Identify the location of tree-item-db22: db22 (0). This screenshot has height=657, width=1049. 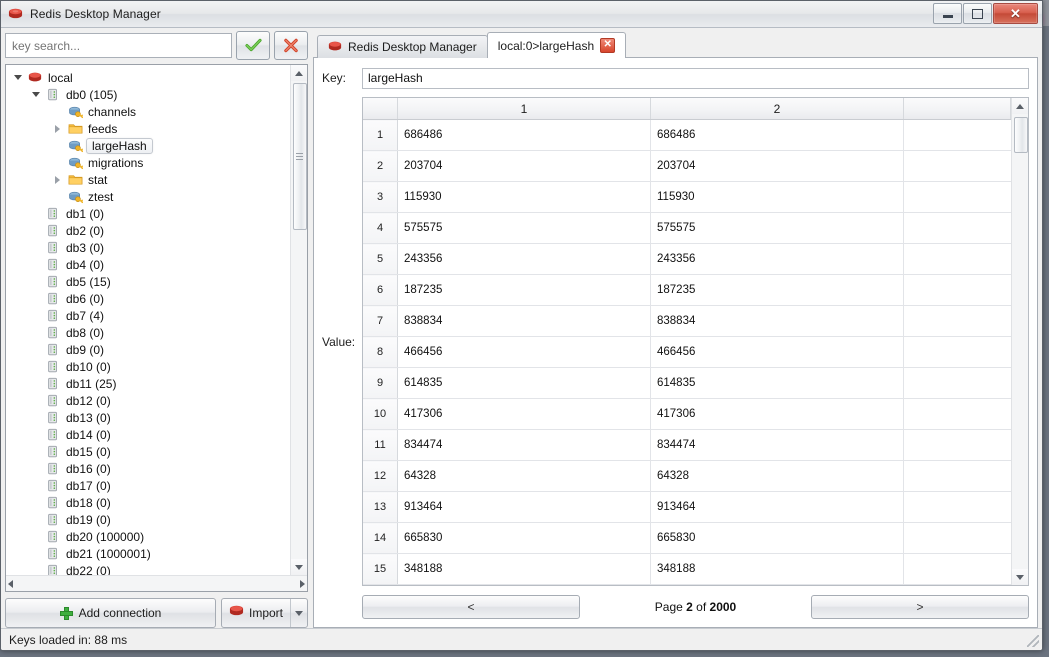
(148, 568).